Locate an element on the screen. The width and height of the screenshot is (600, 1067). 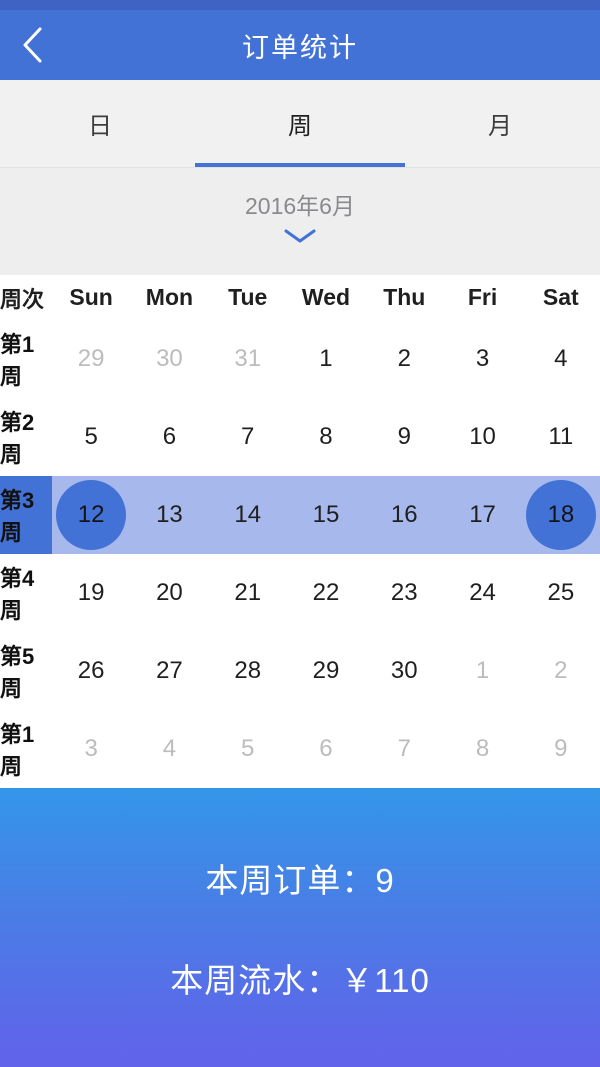
calendar-day-number: 11 is located at coordinates (561, 436).